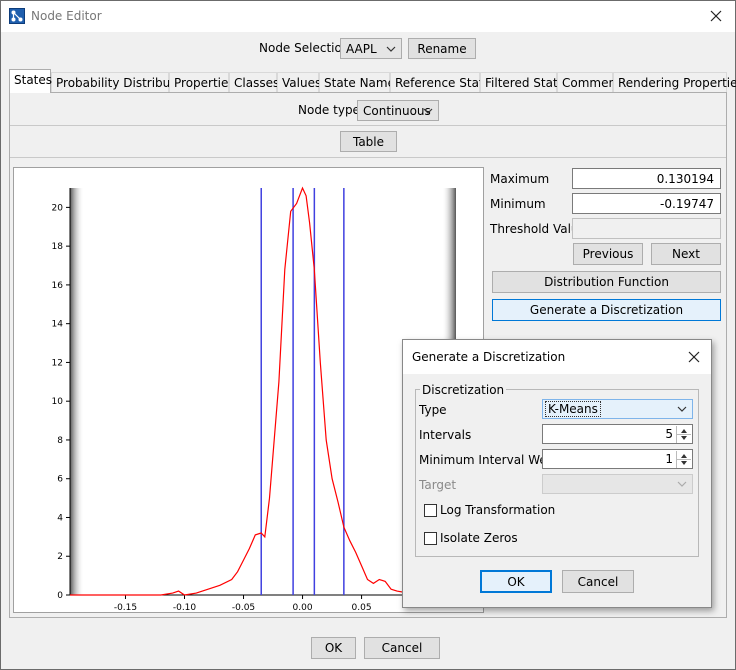 The height and width of the screenshot is (670, 736). Describe the element at coordinates (77, 391) in the screenshot. I see `left-edge-shade` at that location.